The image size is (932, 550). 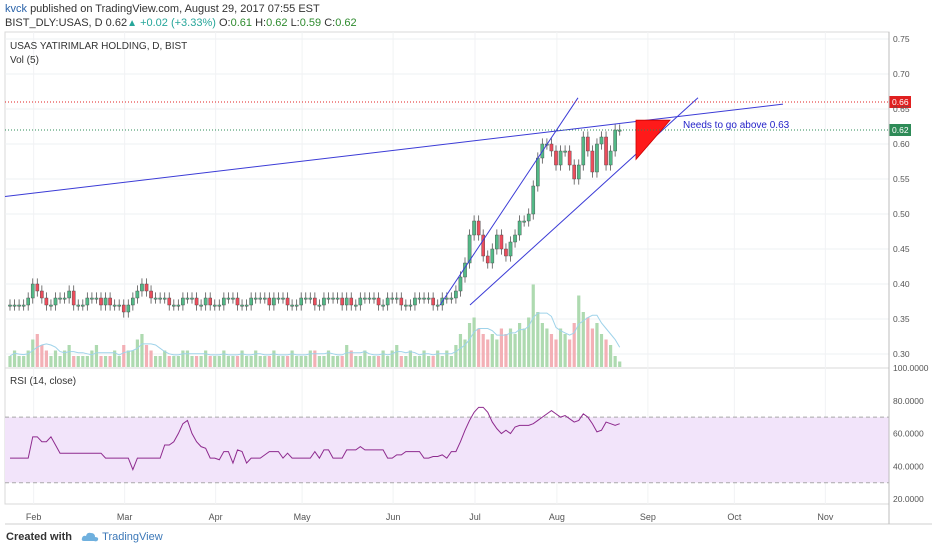 What do you see at coordinates (901, 249) in the screenshot?
I see `price-tick-label: 0.45` at bounding box center [901, 249].